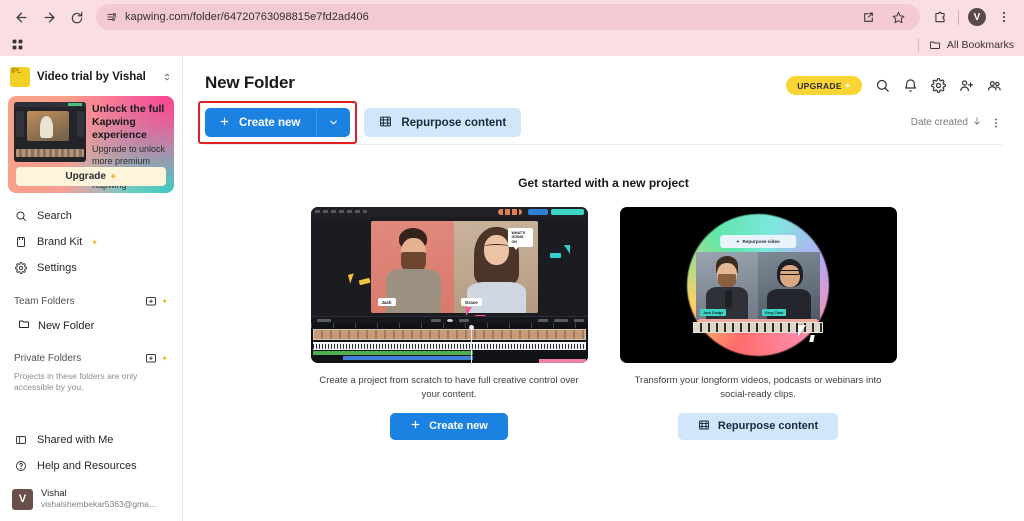 This screenshot has width=1024, height=521. What do you see at coordinates (333, 122) in the screenshot?
I see `chevron-down-icon` at bounding box center [333, 122].